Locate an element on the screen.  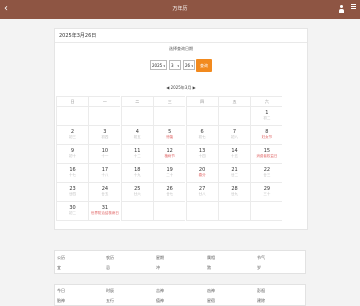
year-select: 2025 ▾ is located at coordinates (158, 65).